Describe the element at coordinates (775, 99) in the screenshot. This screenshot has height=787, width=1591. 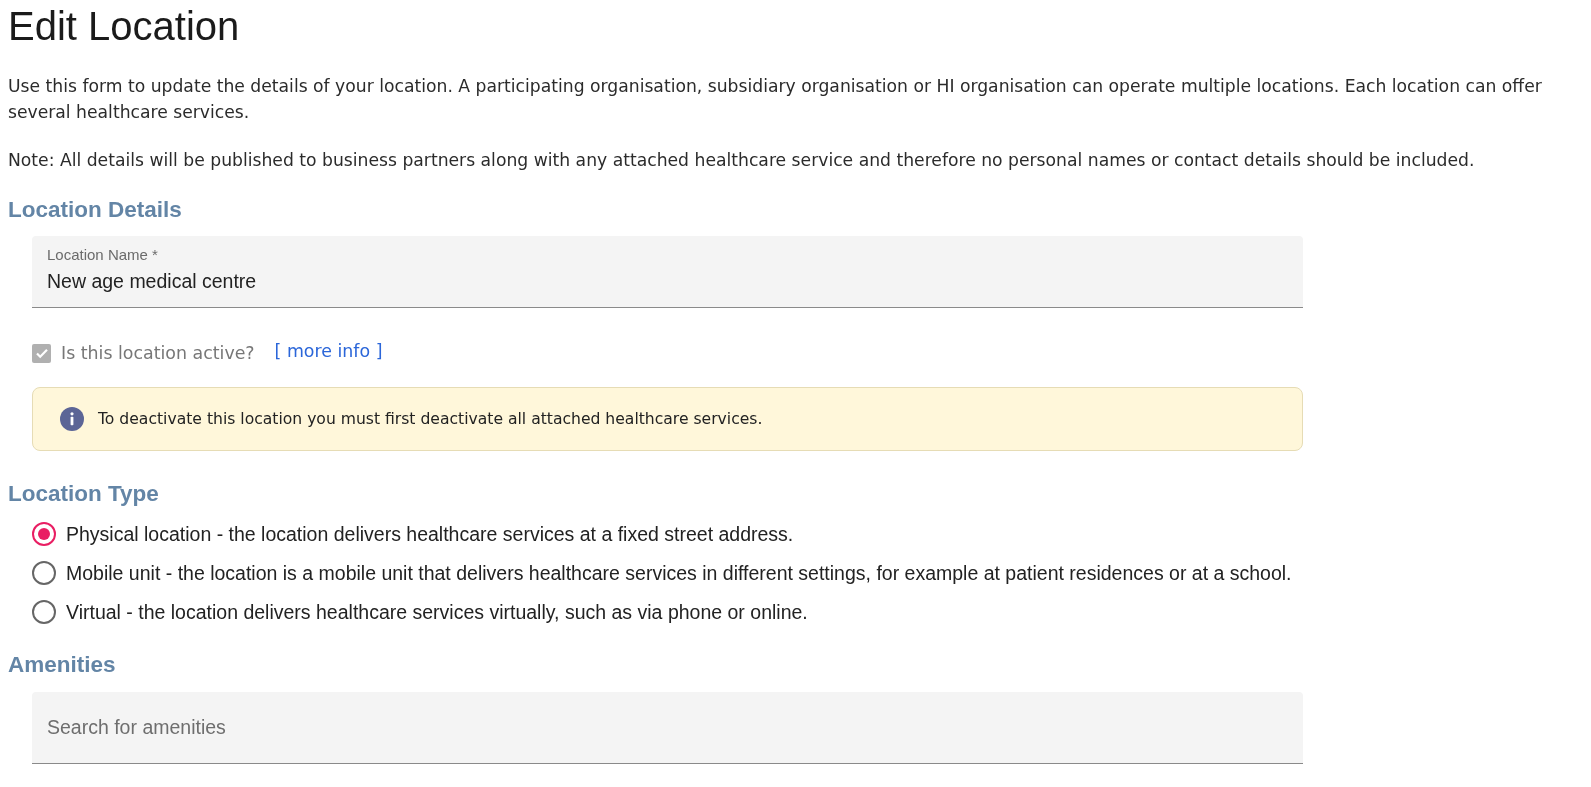
I see `intro-paragraph: Use this form to update the details of your location. A participating organisation, subsidiary organisation or HI organisation can operate multiple locations. Each location can offer several healthcare services.` at that location.